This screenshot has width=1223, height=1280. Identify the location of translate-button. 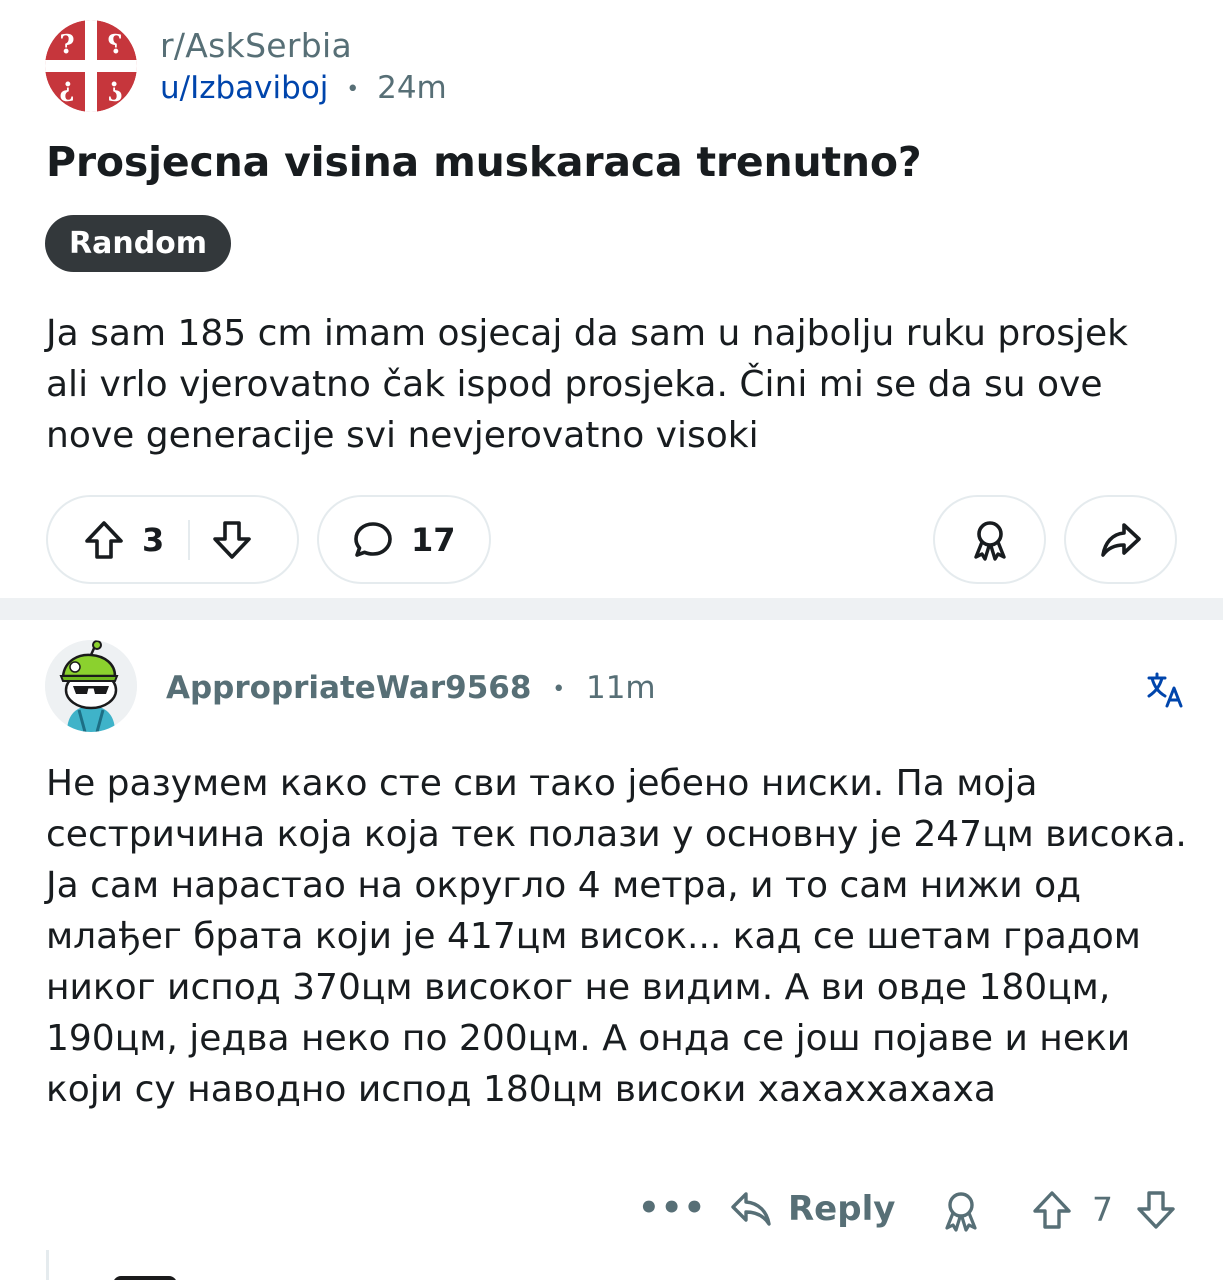
(1165, 690).